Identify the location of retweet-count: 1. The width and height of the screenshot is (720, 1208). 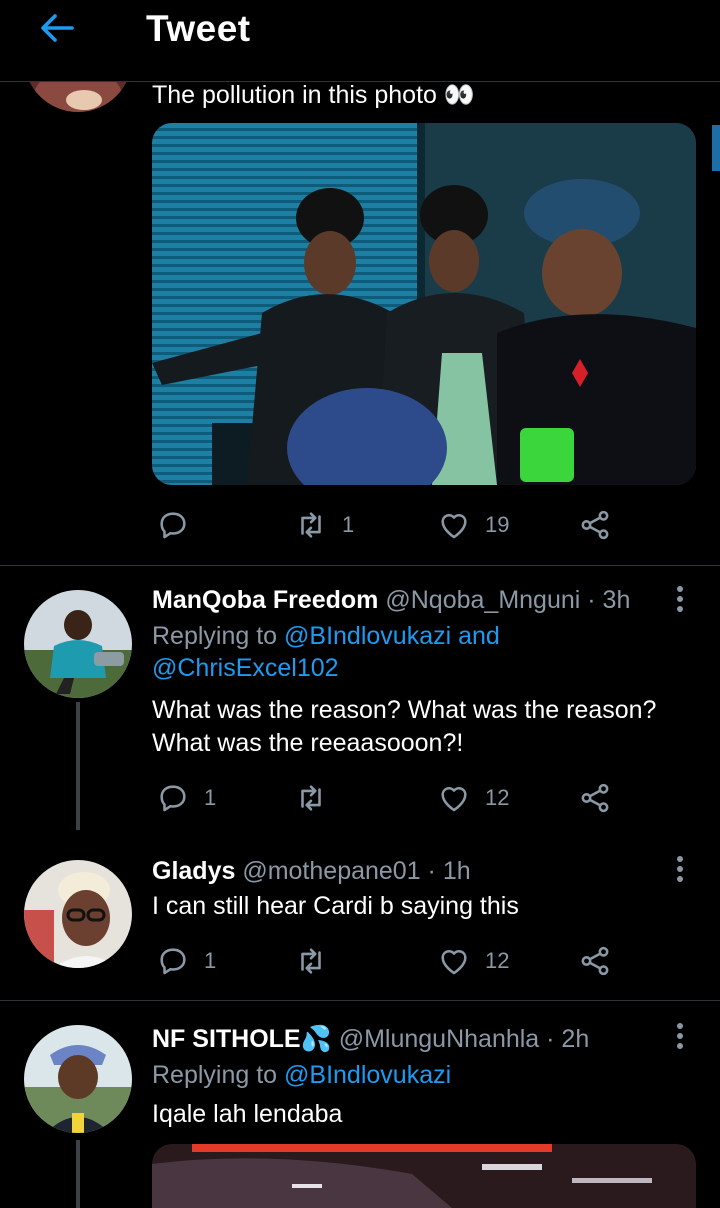
(348, 524).